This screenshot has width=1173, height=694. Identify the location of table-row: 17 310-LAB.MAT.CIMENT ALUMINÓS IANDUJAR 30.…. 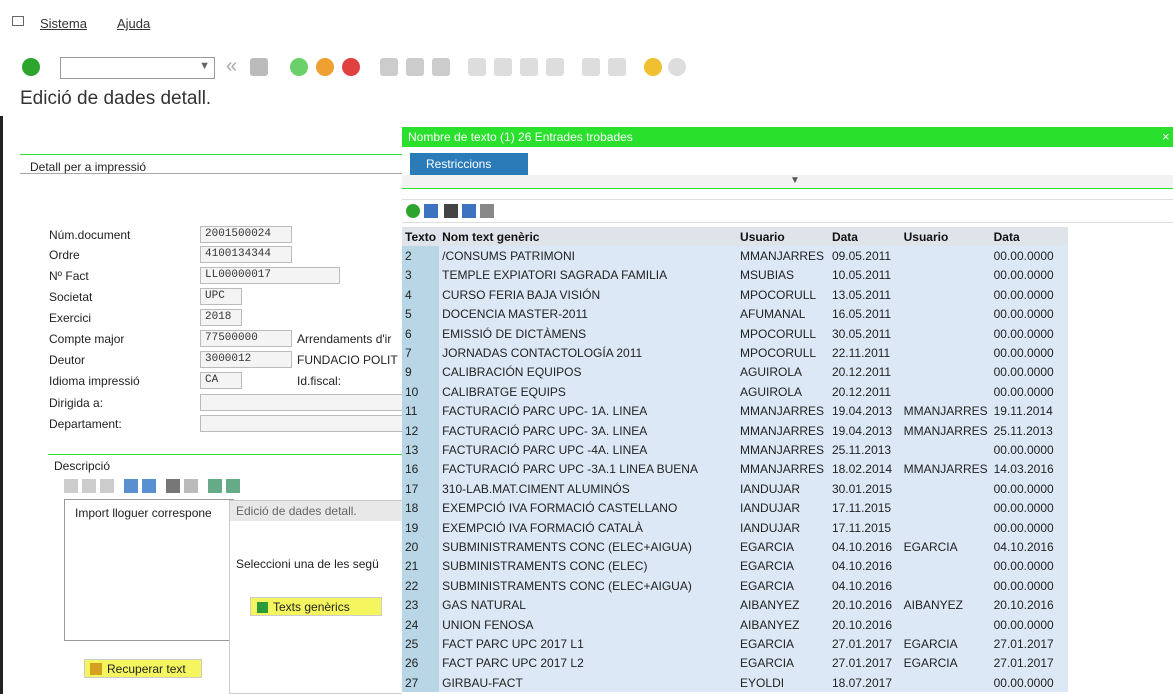
(735, 489).